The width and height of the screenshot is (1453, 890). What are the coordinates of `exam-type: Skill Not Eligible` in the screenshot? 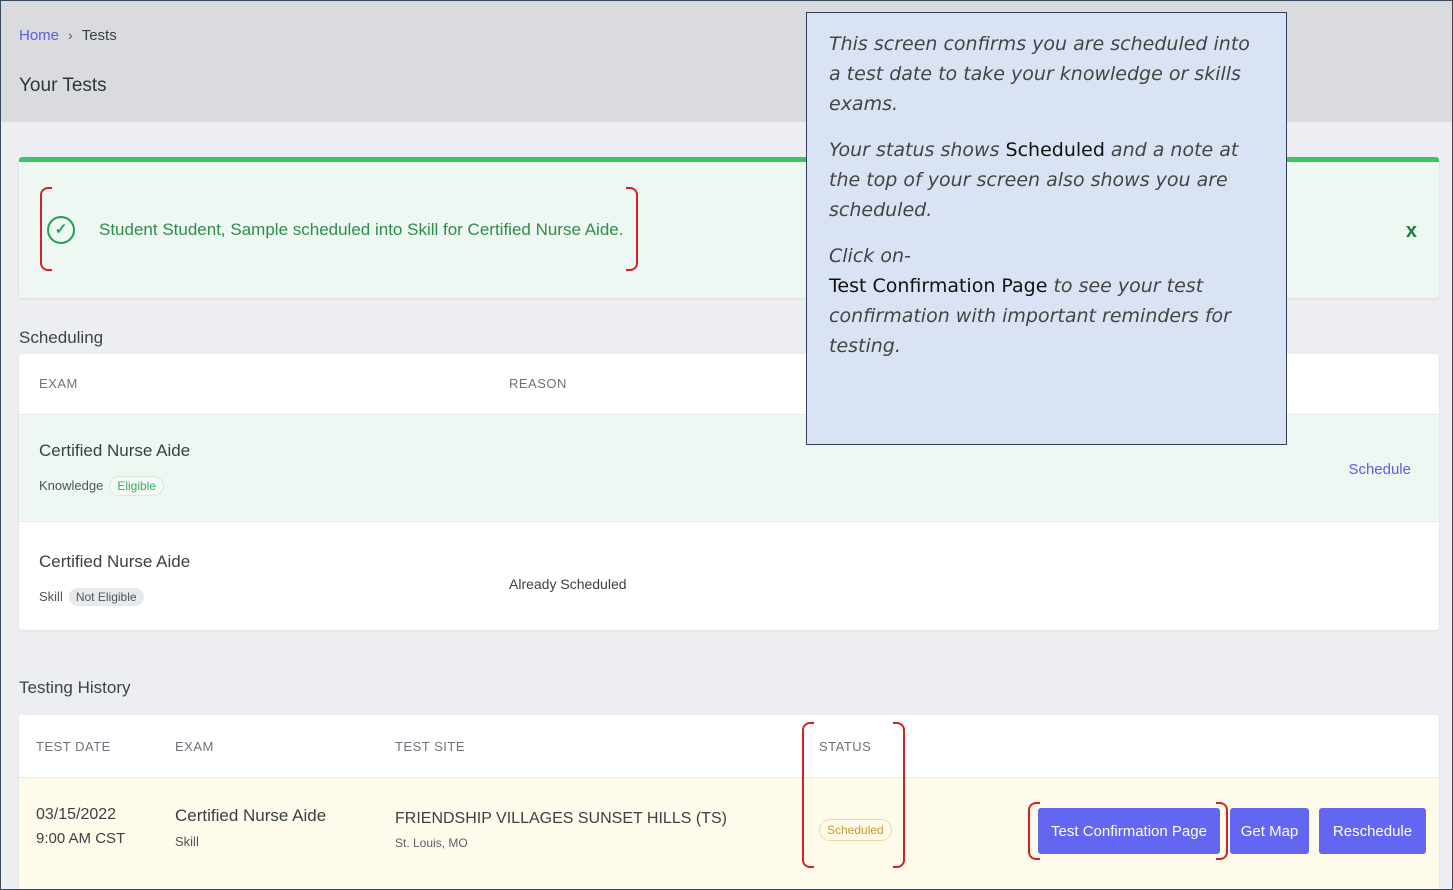 It's located at (91, 597).